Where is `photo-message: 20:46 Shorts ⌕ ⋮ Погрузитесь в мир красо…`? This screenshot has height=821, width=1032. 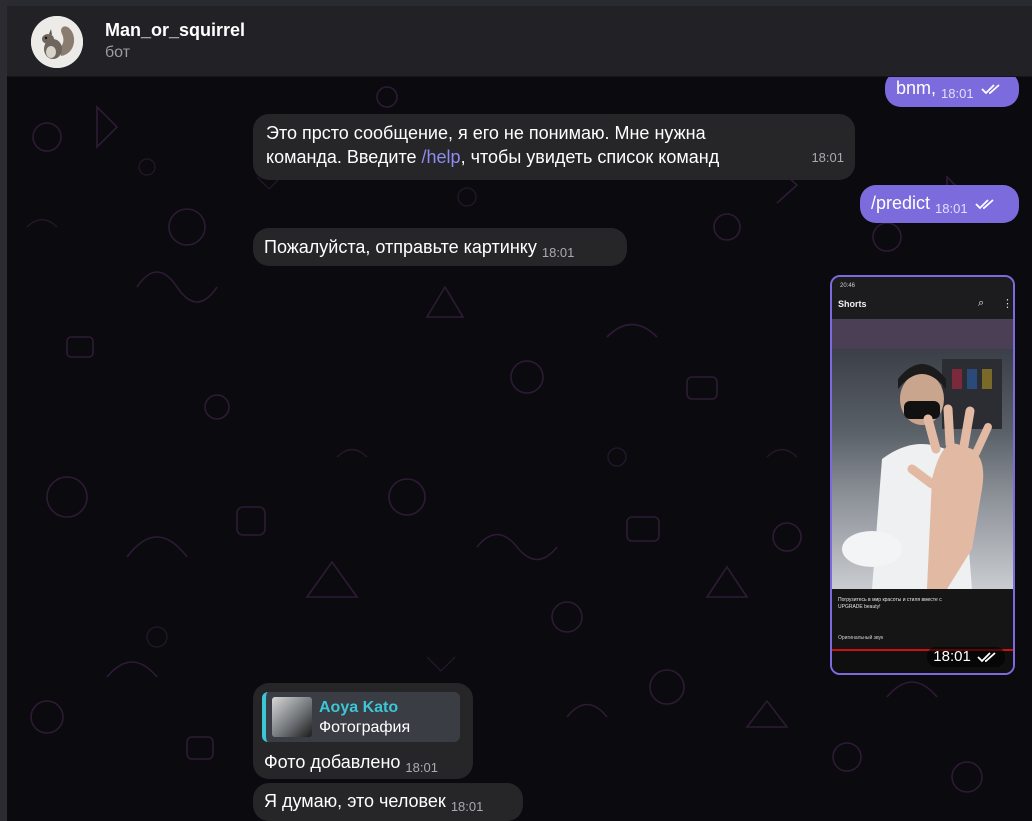 photo-message: 20:46 Shorts ⌕ ⋮ Погрузитесь в мир красо… is located at coordinates (922, 475).